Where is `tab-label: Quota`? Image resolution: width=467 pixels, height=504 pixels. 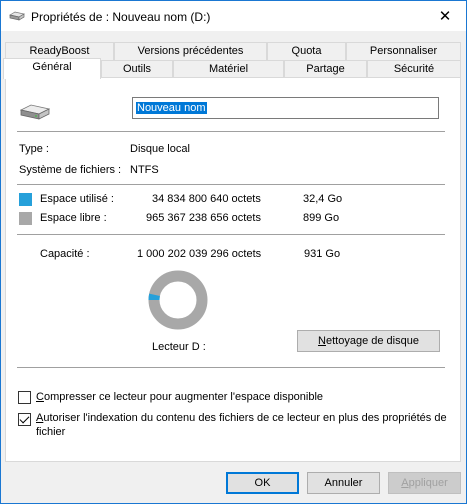 tab-label: Quota is located at coordinates (306, 51).